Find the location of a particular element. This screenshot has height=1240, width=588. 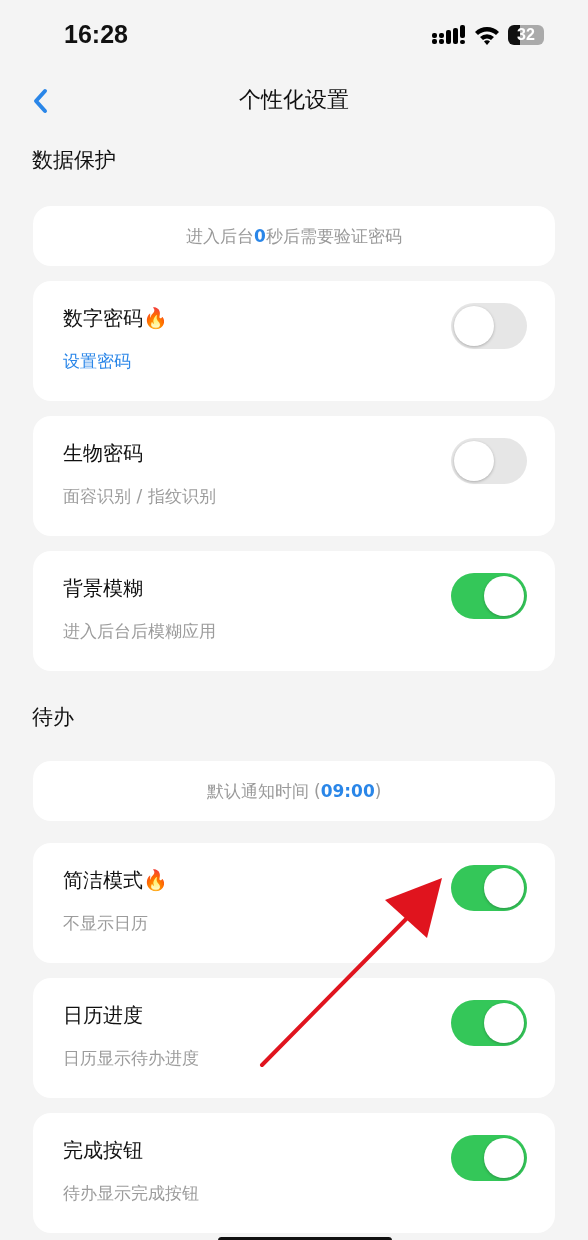

section-title: 待办 is located at coordinates (53, 717).